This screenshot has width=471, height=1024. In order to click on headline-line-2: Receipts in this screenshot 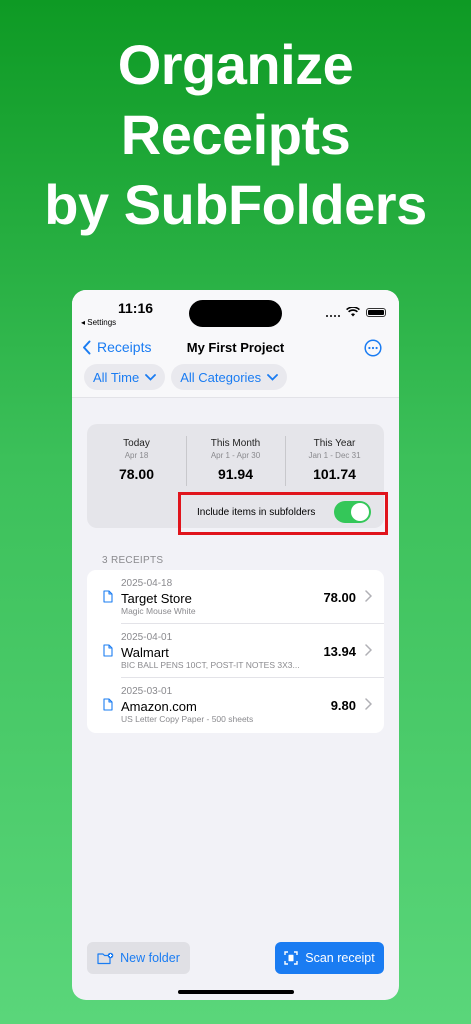, I will do `click(235, 134)`.